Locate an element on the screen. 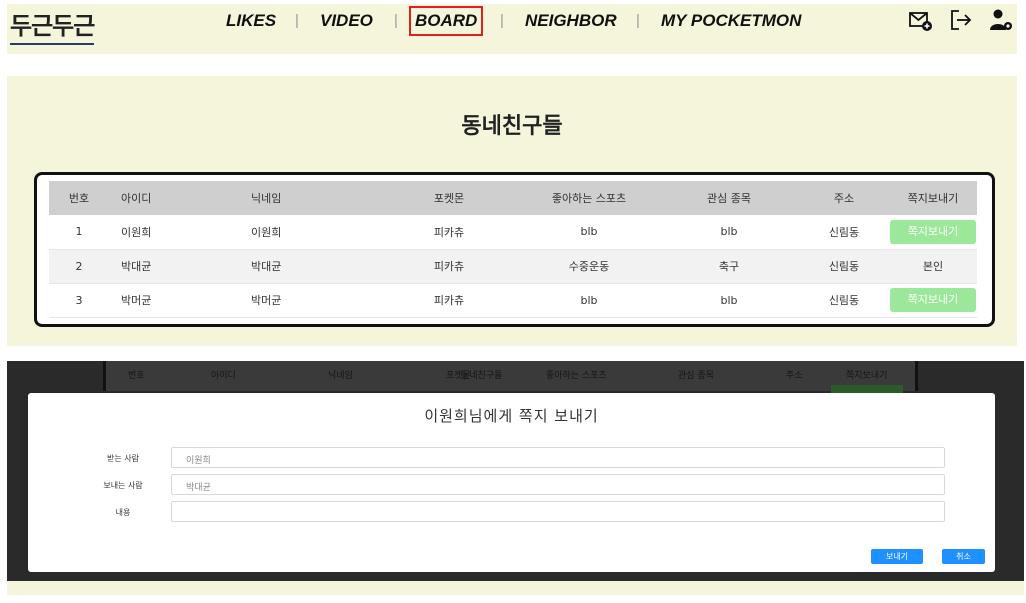 The image size is (1026, 603). row-nickname: 박머균 is located at coordinates (309, 300).